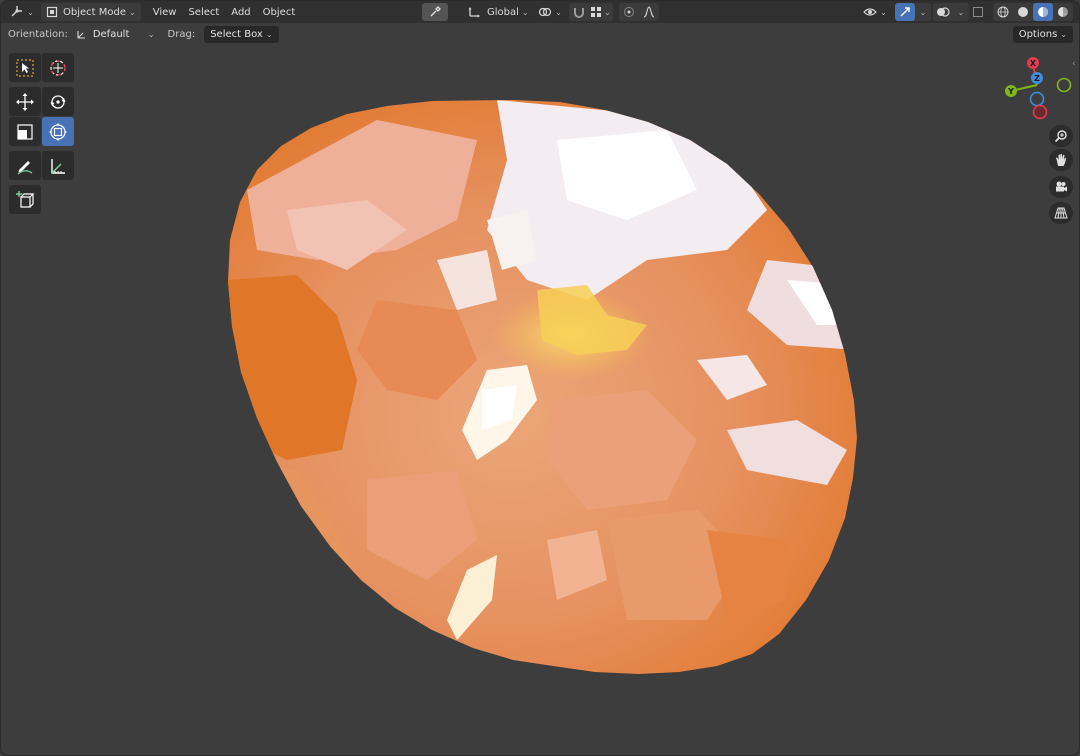 The image size is (1080, 756). What do you see at coordinates (1064, 85) in the screenshot?
I see `gizmo-neg-y` at bounding box center [1064, 85].